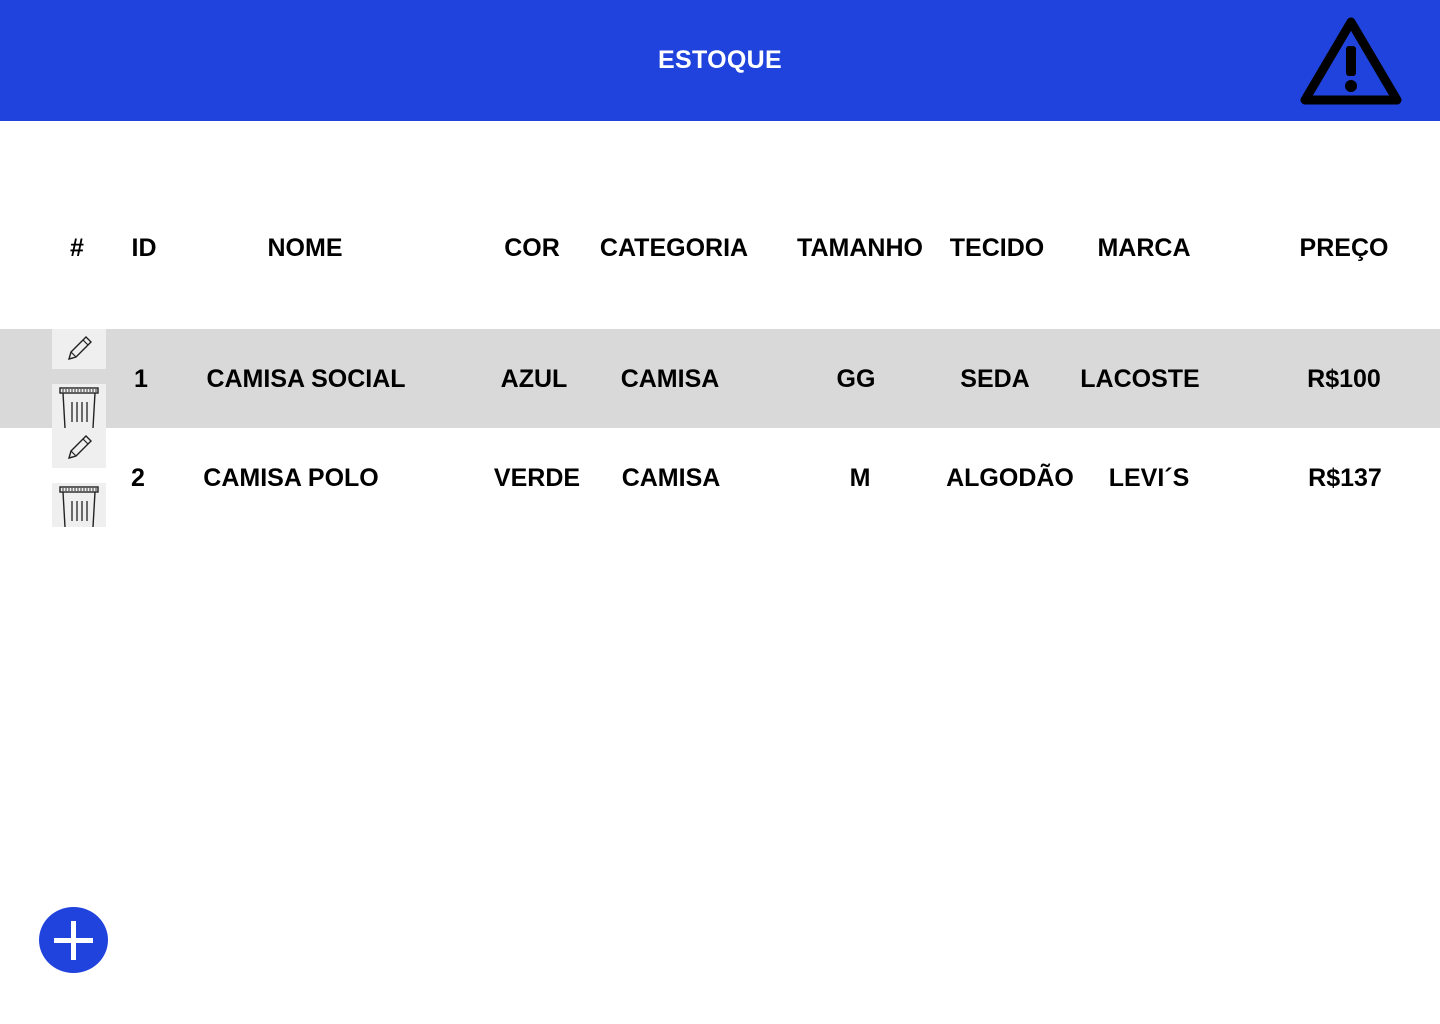 This screenshot has width=1440, height=1024. What do you see at coordinates (291, 478) in the screenshot?
I see `cell-nome: CAMISA POLO` at bounding box center [291, 478].